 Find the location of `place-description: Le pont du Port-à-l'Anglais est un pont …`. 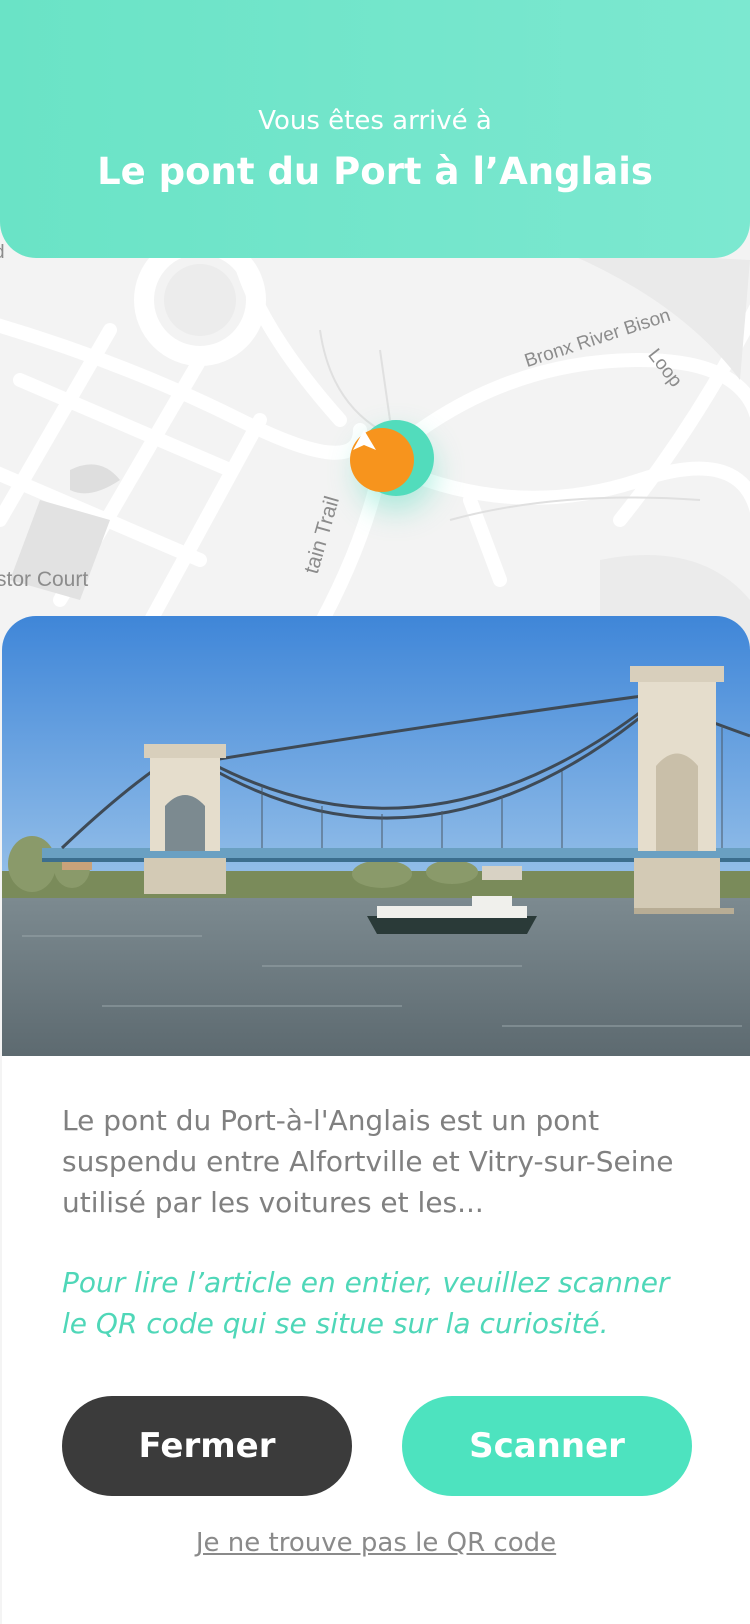

place-description: Le pont du Port-à-l'Anglais est un pont … is located at coordinates (368, 1161).